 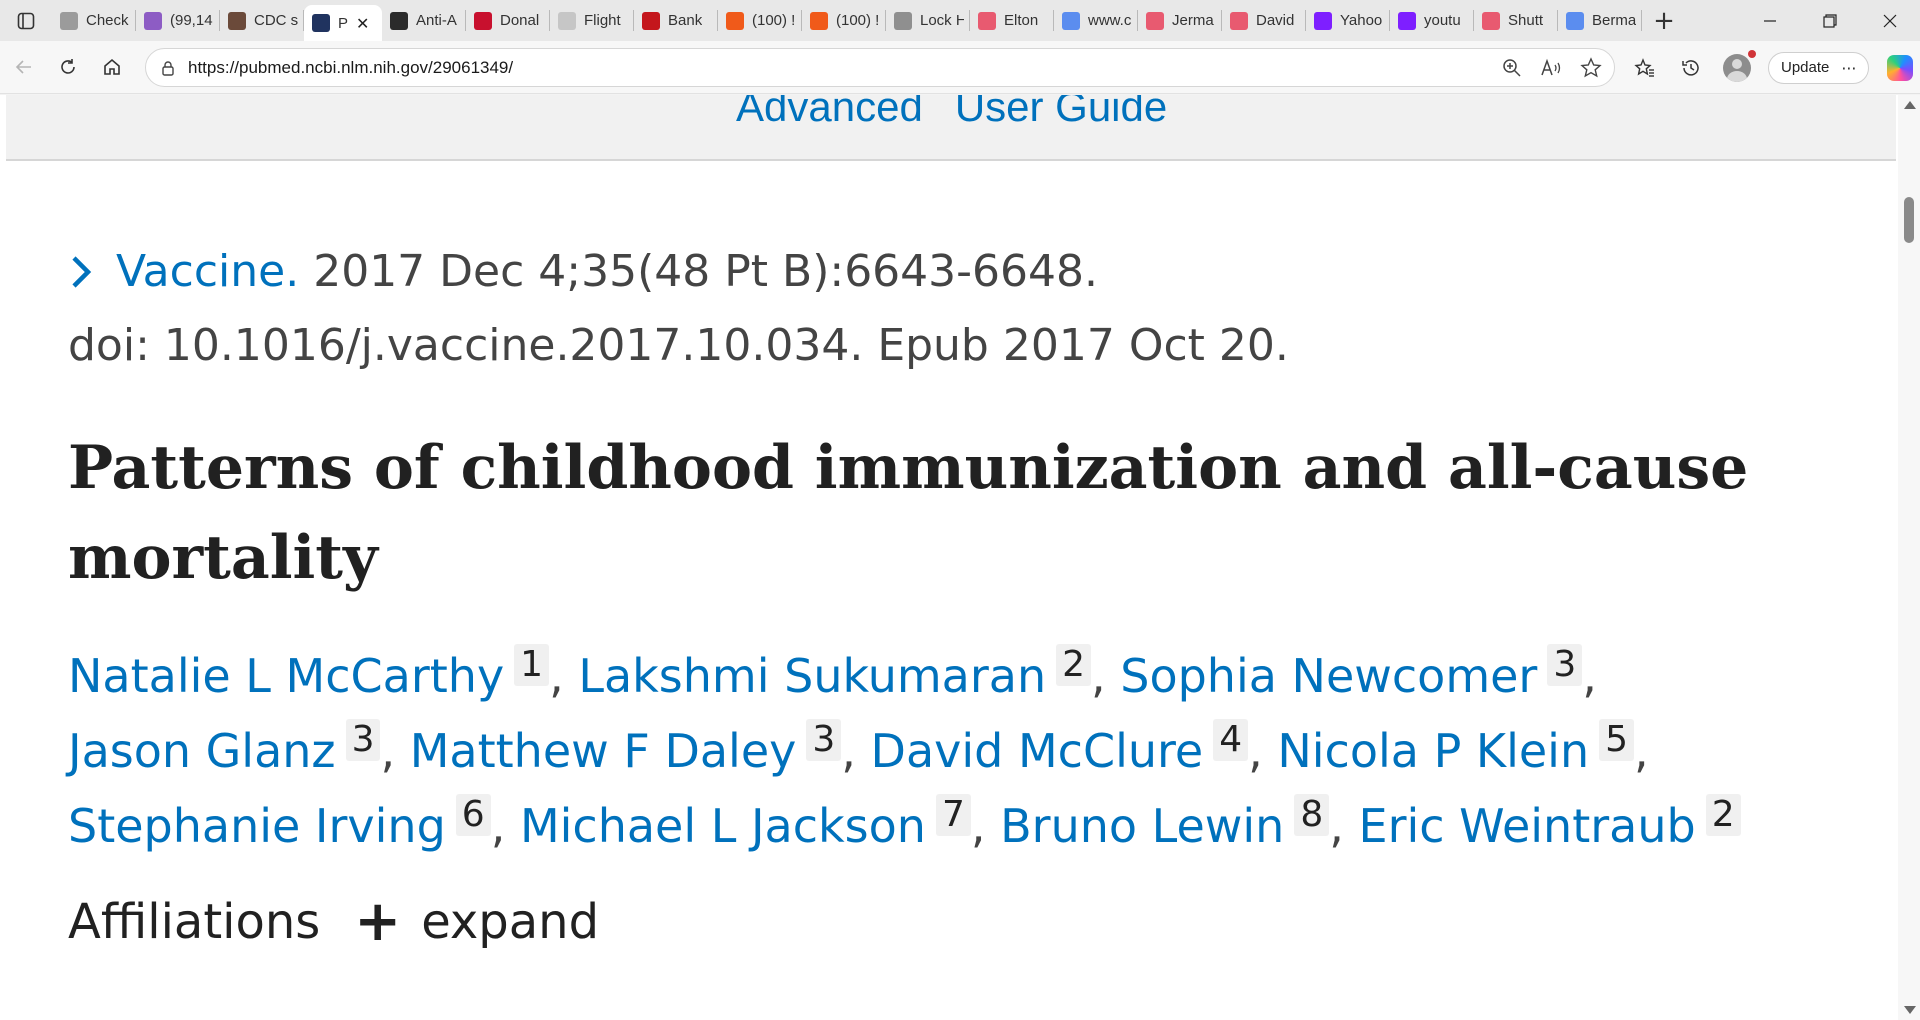 I want to click on affiliation-number-link: 5, so click(x=1617, y=740).